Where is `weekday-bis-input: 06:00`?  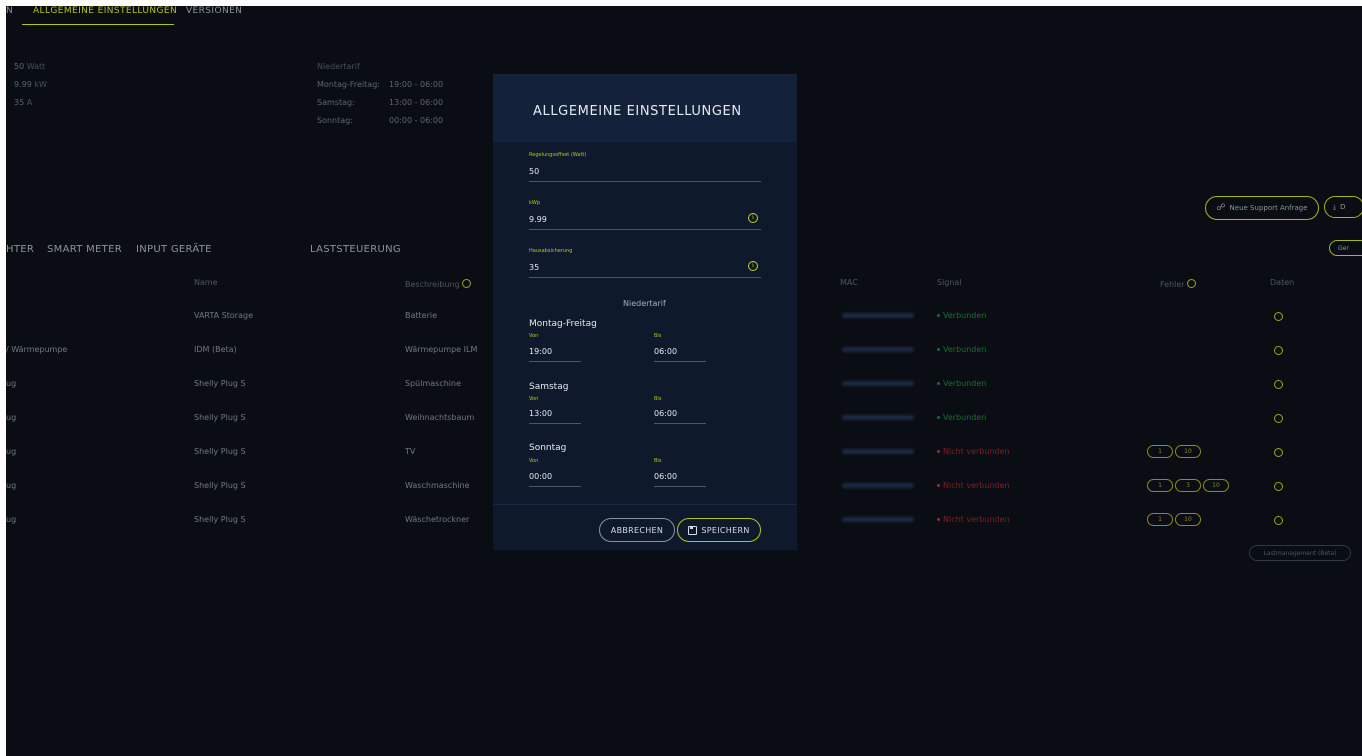 weekday-bis-input: 06:00 is located at coordinates (665, 351).